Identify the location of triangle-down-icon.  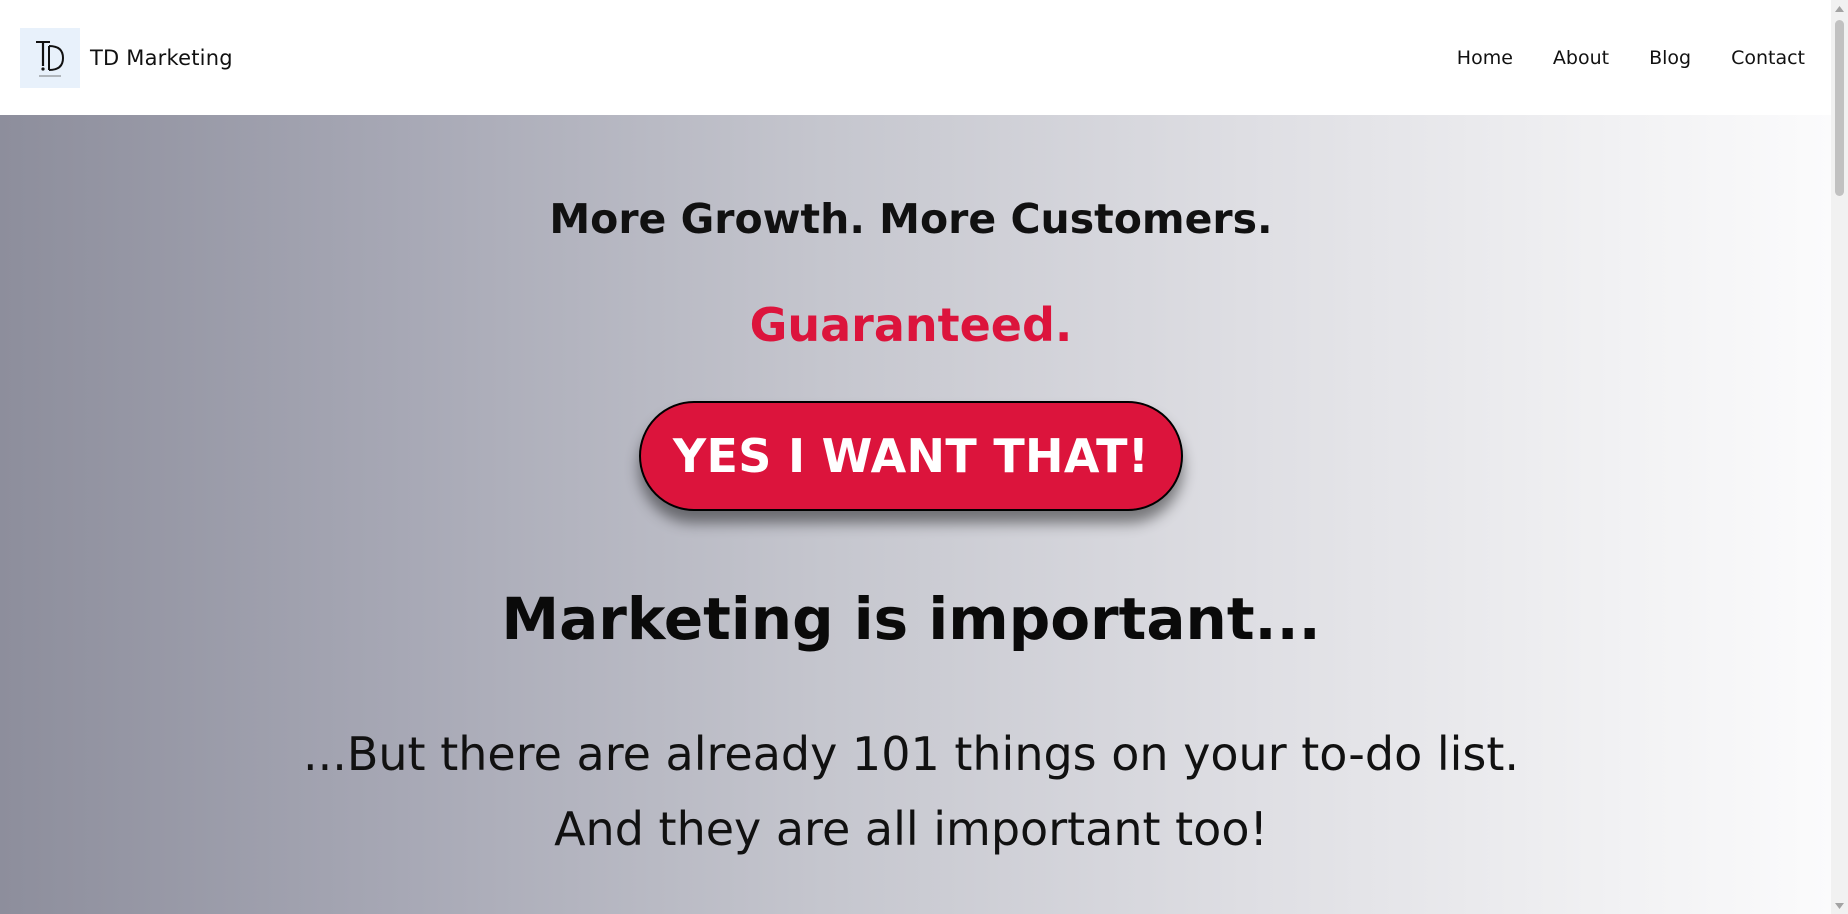
(1839, 905).